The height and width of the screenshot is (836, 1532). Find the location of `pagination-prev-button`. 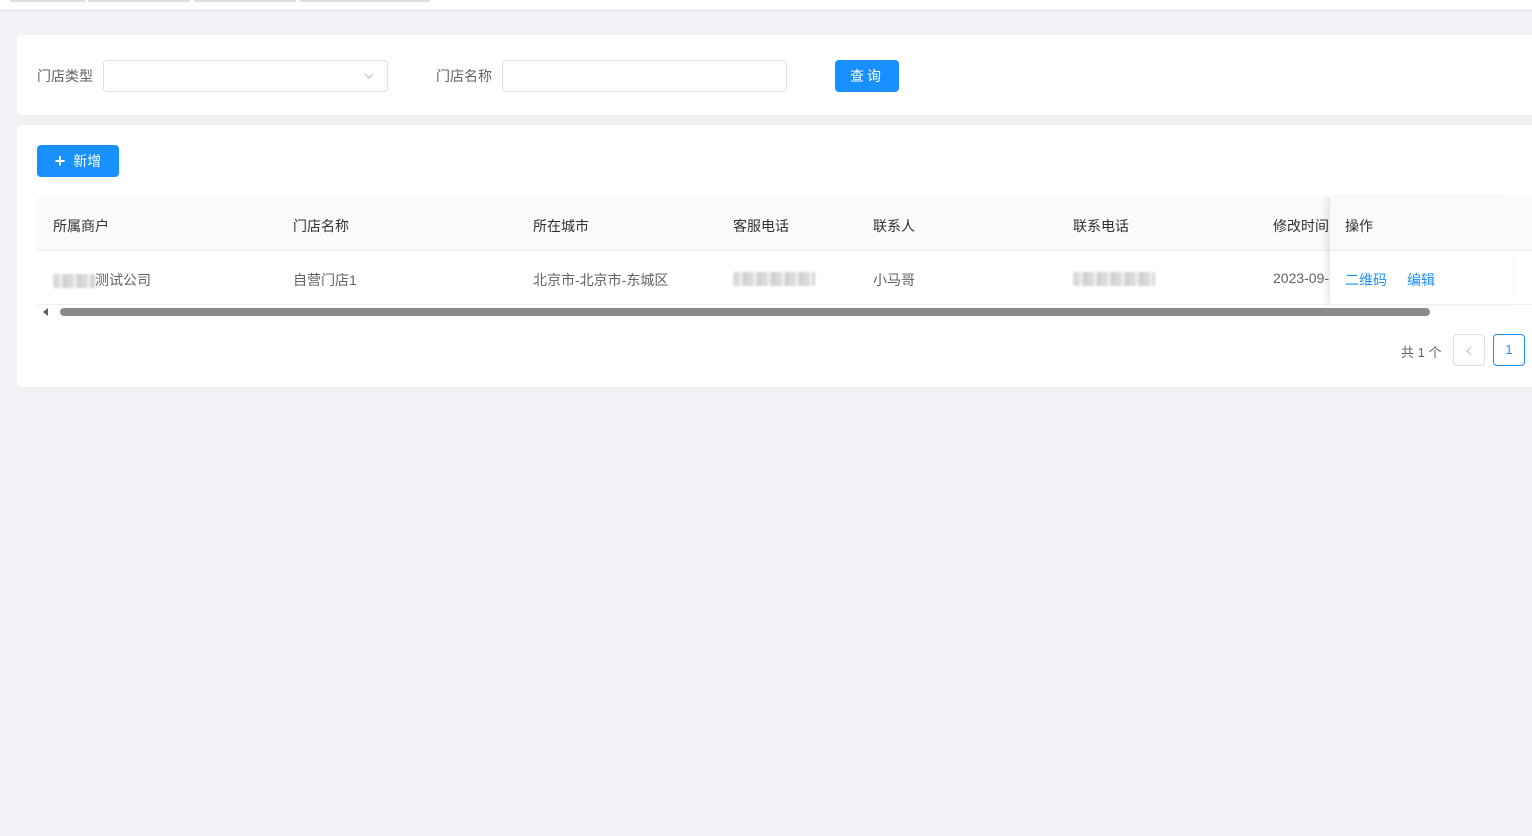

pagination-prev-button is located at coordinates (1469, 350).